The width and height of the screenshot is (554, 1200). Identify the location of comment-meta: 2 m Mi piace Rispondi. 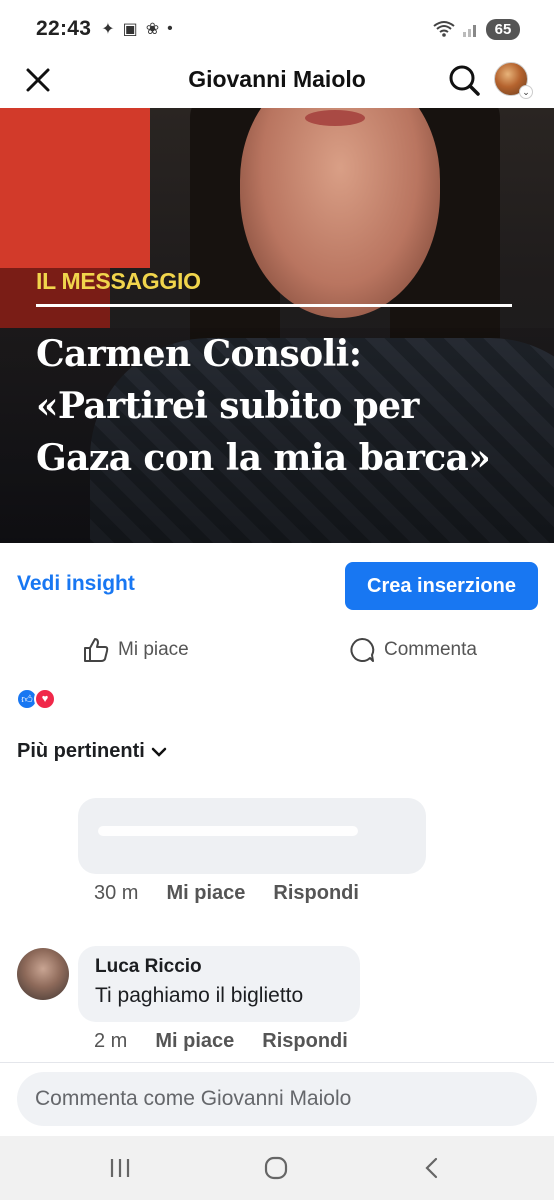
(221, 1041).